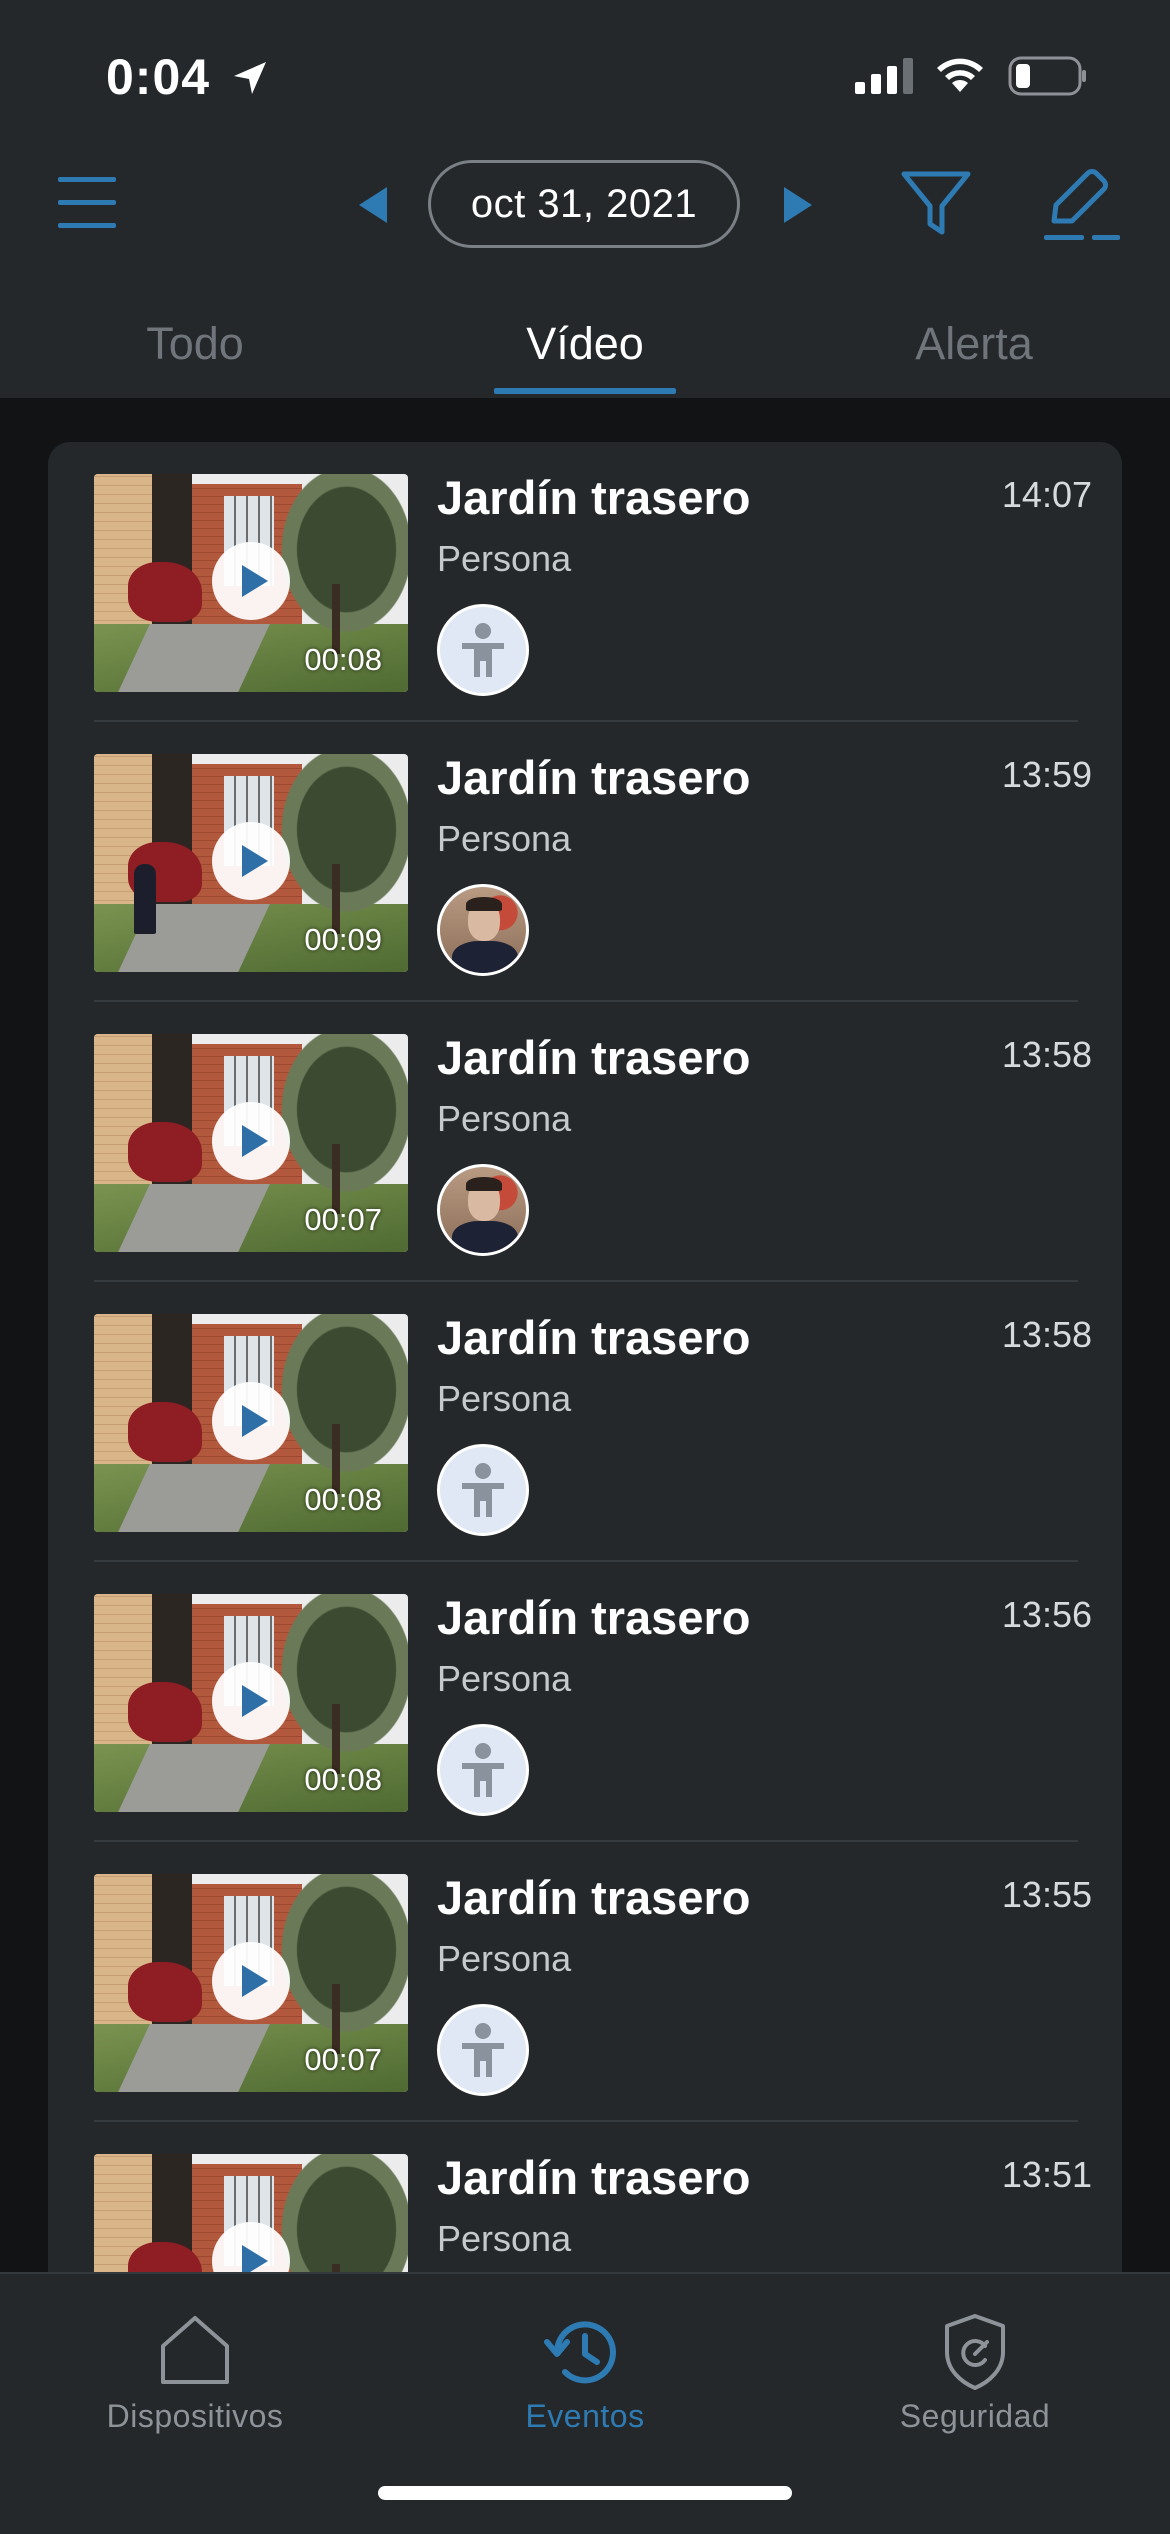 The image size is (1170, 2534). I want to click on status-time: 0:04, so click(158, 77).